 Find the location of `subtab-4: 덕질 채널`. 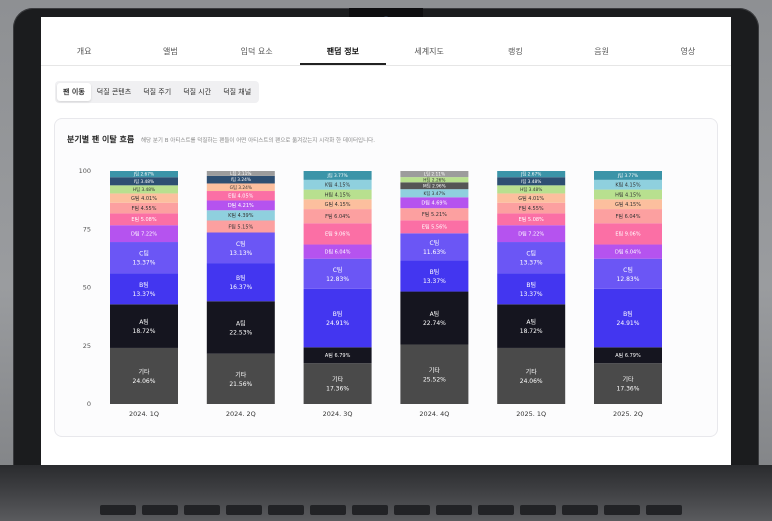

subtab-4: 덕질 채널 is located at coordinates (237, 92).